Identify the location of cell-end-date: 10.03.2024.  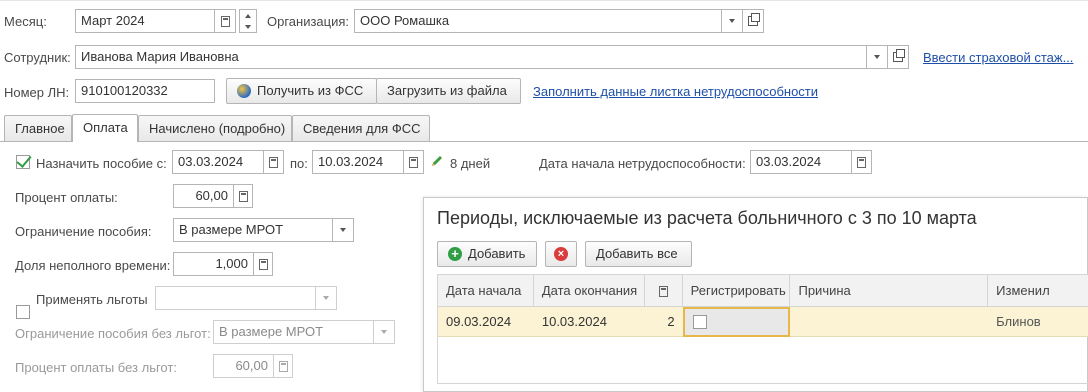
(589, 322).